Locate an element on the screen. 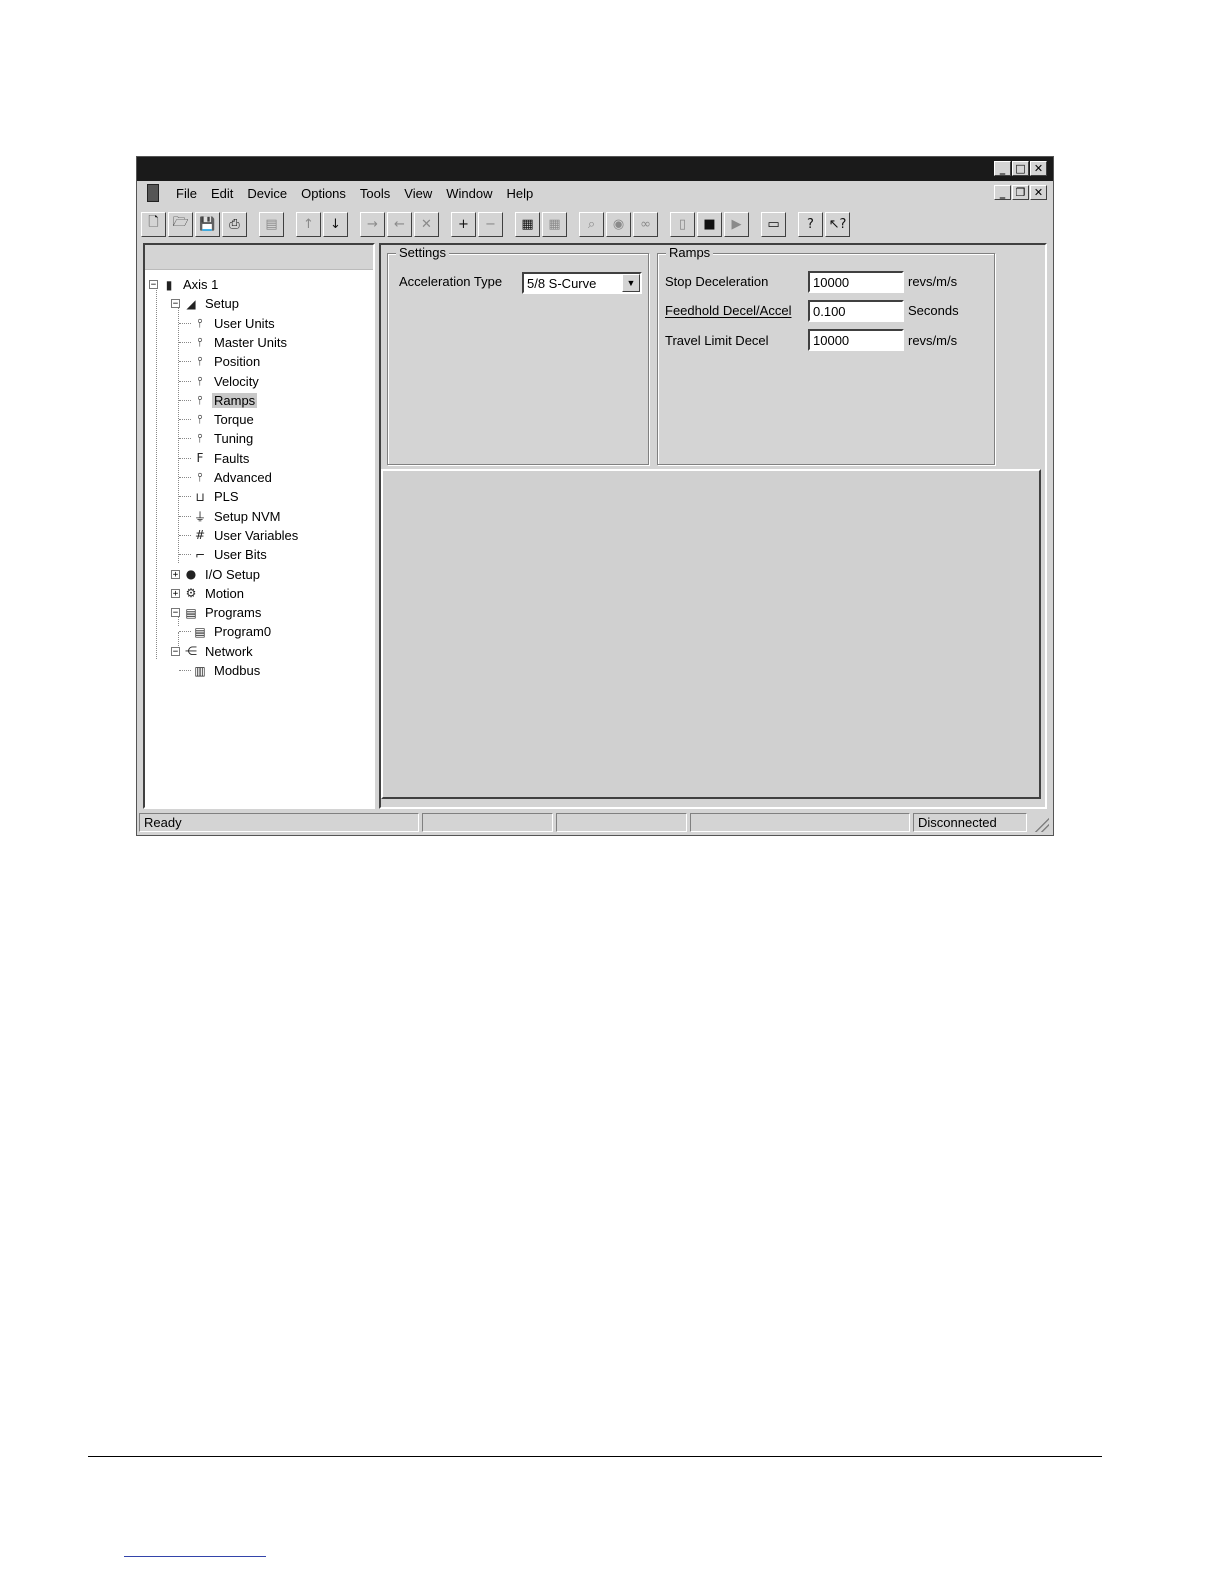 This screenshot has height=1584, width=1224. menu-edit: Edit is located at coordinates (222, 193).